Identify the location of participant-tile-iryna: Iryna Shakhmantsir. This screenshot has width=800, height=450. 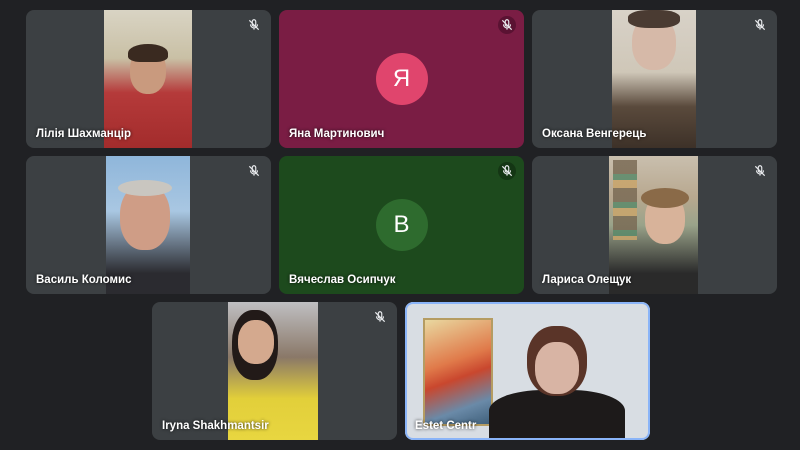
(274, 371).